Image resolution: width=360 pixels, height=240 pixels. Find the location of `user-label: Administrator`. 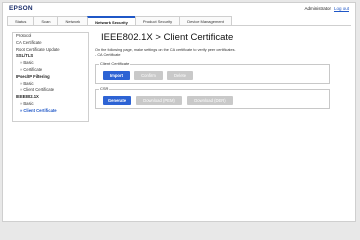

user-label: Administrator is located at coordinates (317, 8).